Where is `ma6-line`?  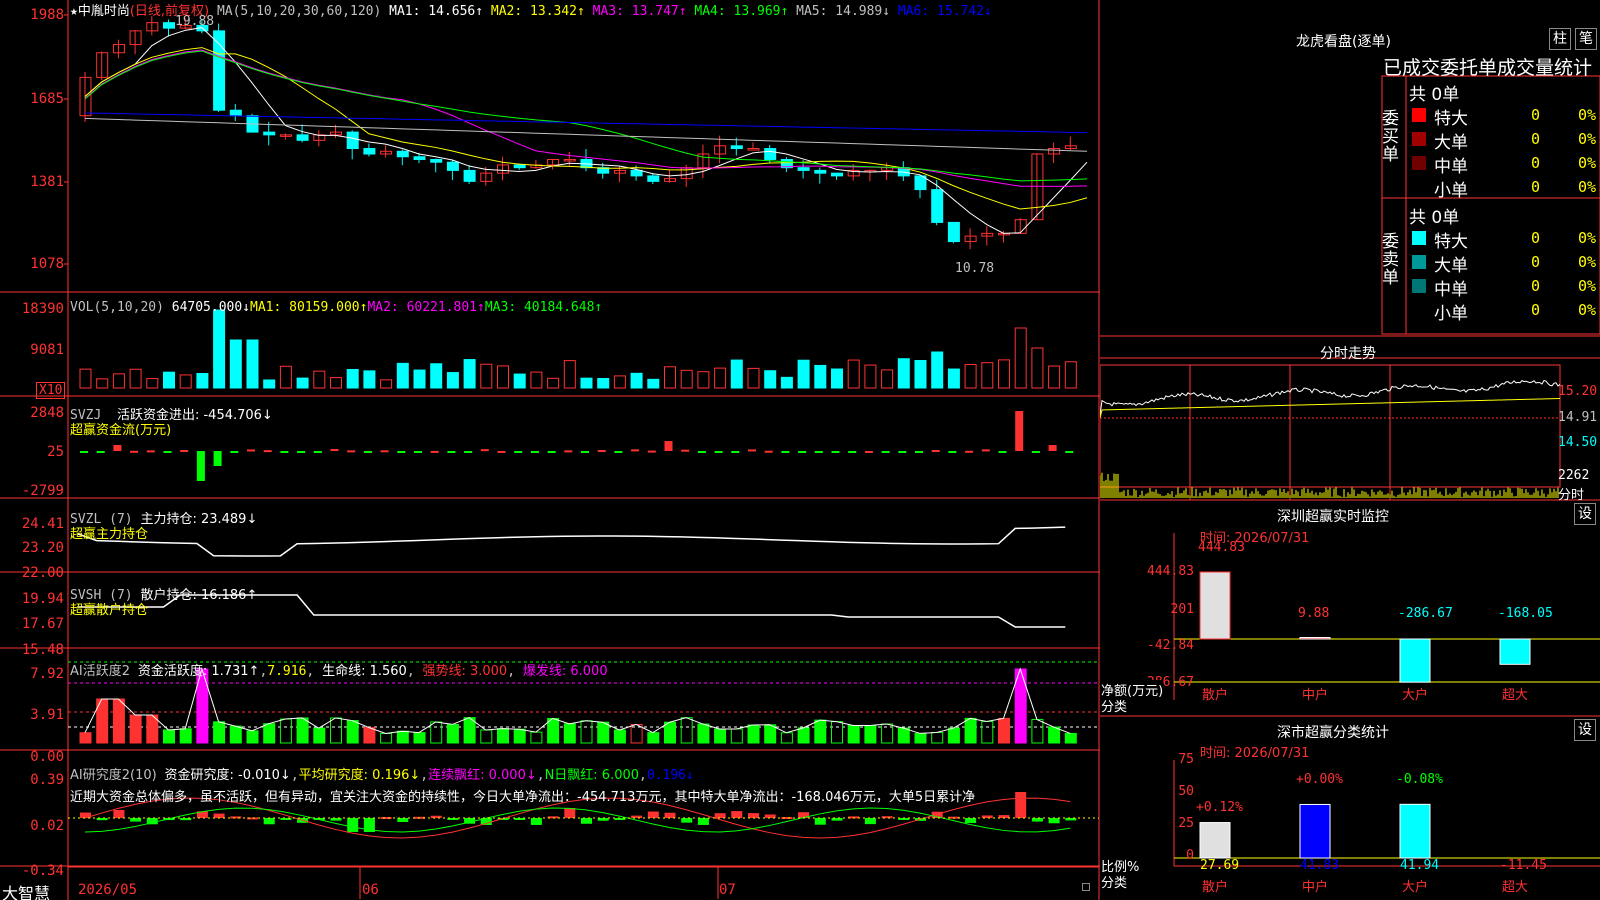 ma6-line is located at coordinates (586, 123).